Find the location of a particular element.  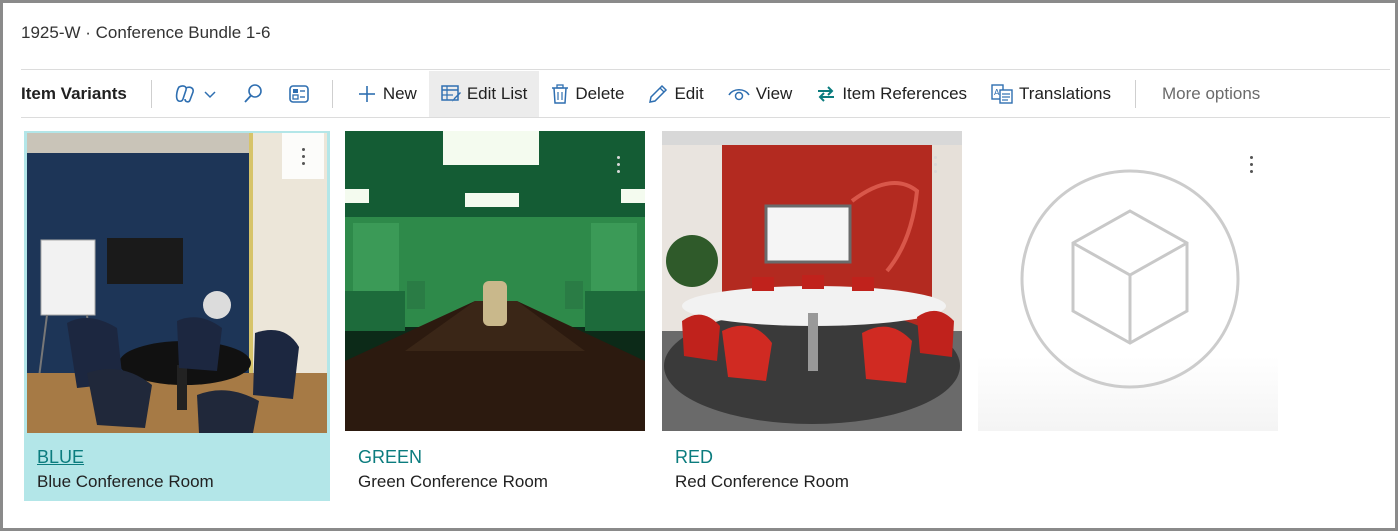

edit-button: Edit is located at coordinates (675, 94).